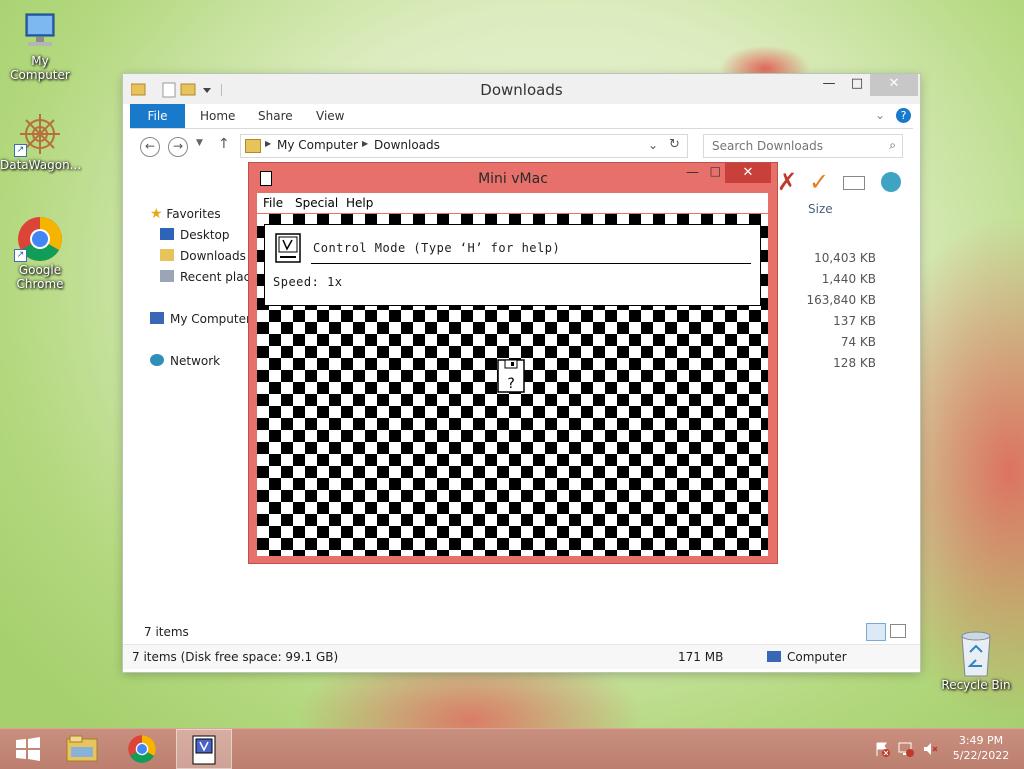  What do you see at coordinates (981, 755) in the screenshot?
I see `clock-date: 5/22/2022` at bounding box center [981, 755].